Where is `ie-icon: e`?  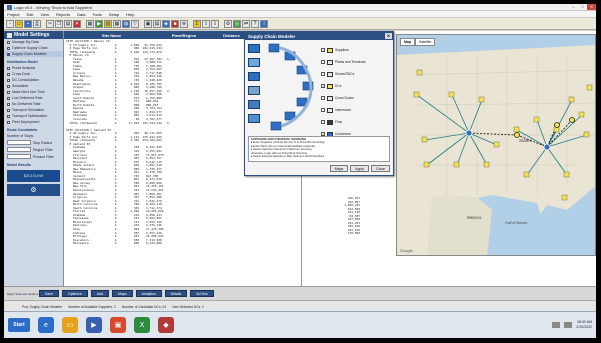
ie-icon: e is located at coordinates (46, 325).